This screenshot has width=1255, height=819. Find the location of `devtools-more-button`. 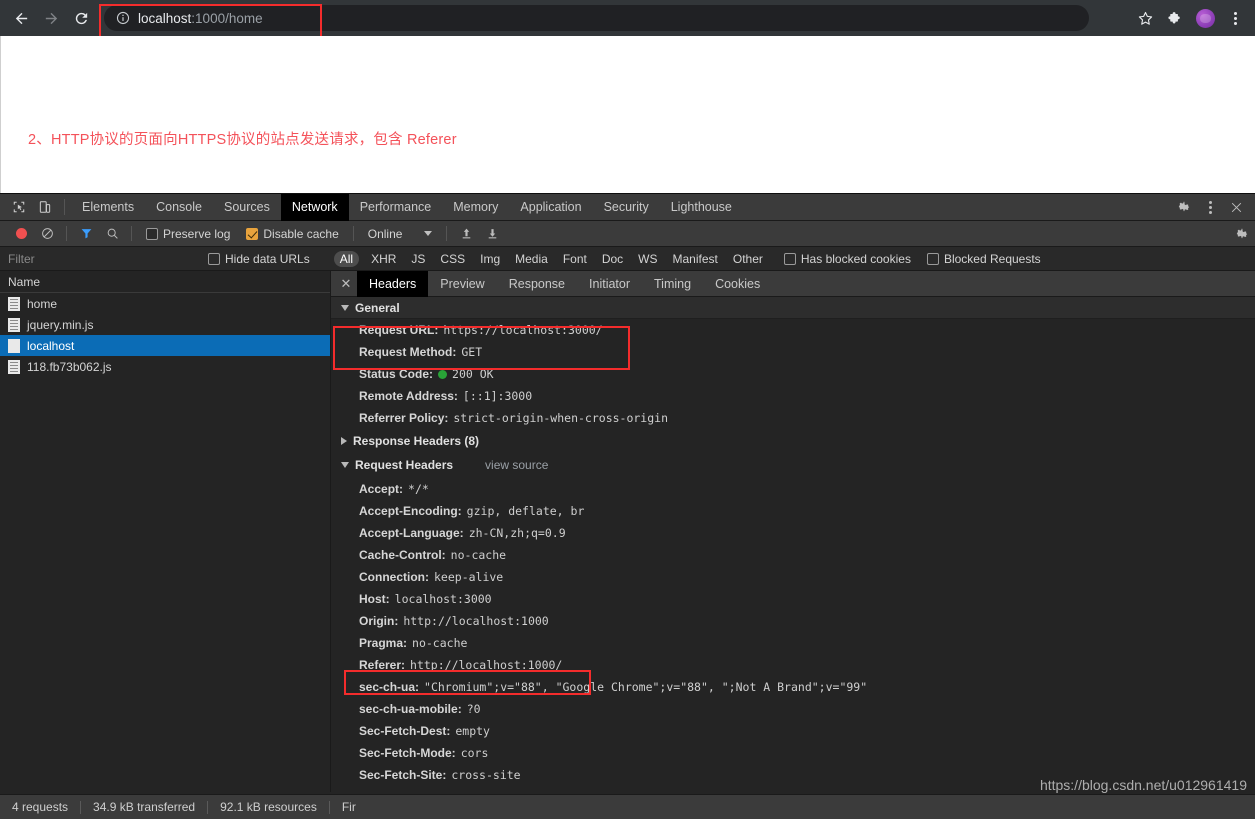

devtools-more-button is located at coordinates (1210, 207).